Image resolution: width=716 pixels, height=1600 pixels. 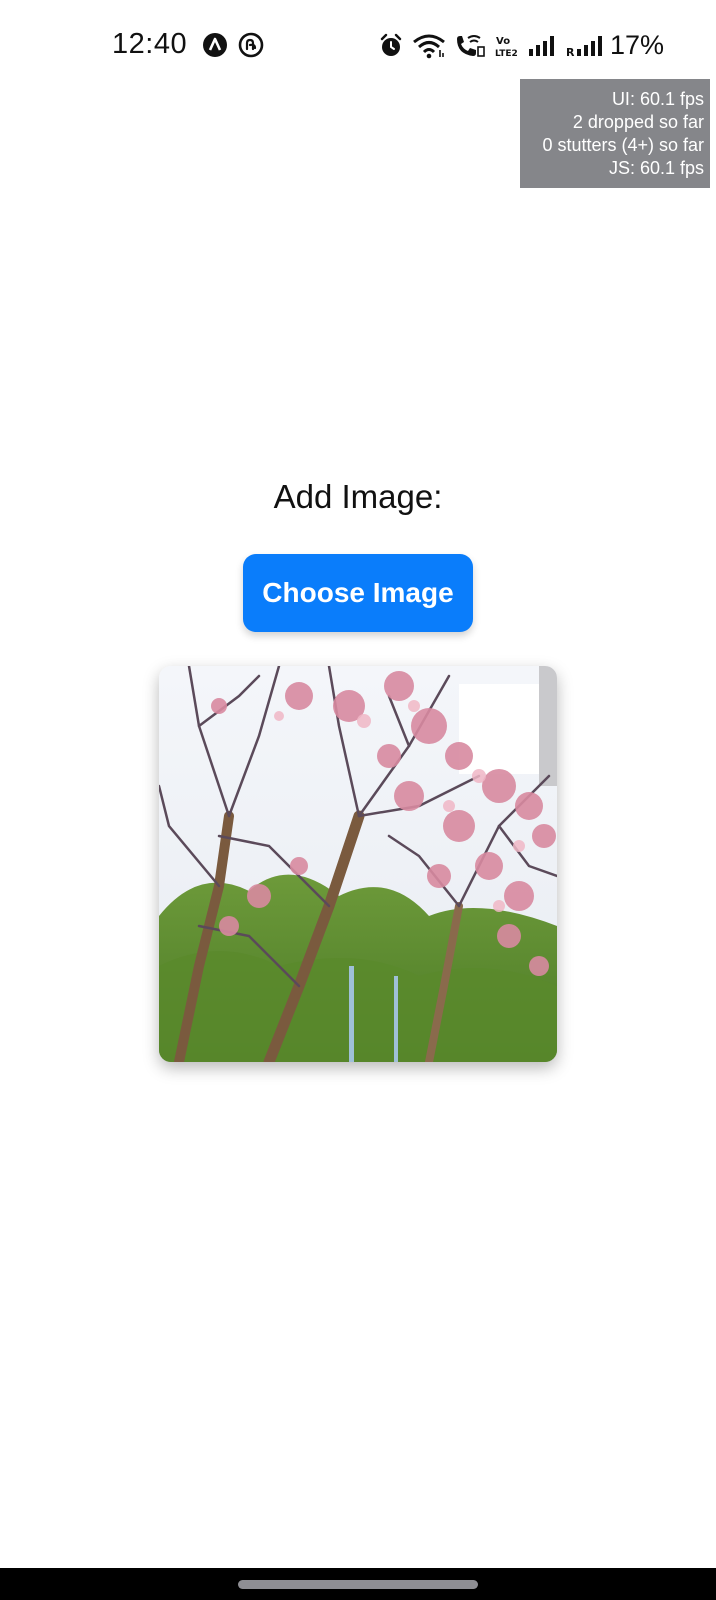 What do you see at coordinates (215, 45) in the screenshot?
I see `app-a-icon` at bounding box center [215, 45].